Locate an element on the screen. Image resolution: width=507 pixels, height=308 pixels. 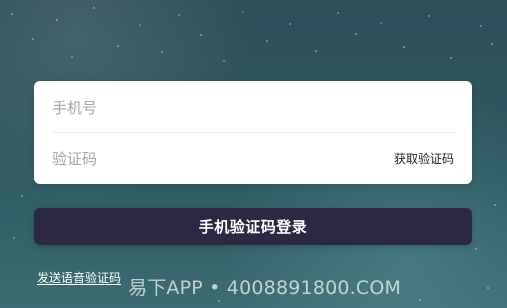
verification-code-input is located at coordinates (217, 158).